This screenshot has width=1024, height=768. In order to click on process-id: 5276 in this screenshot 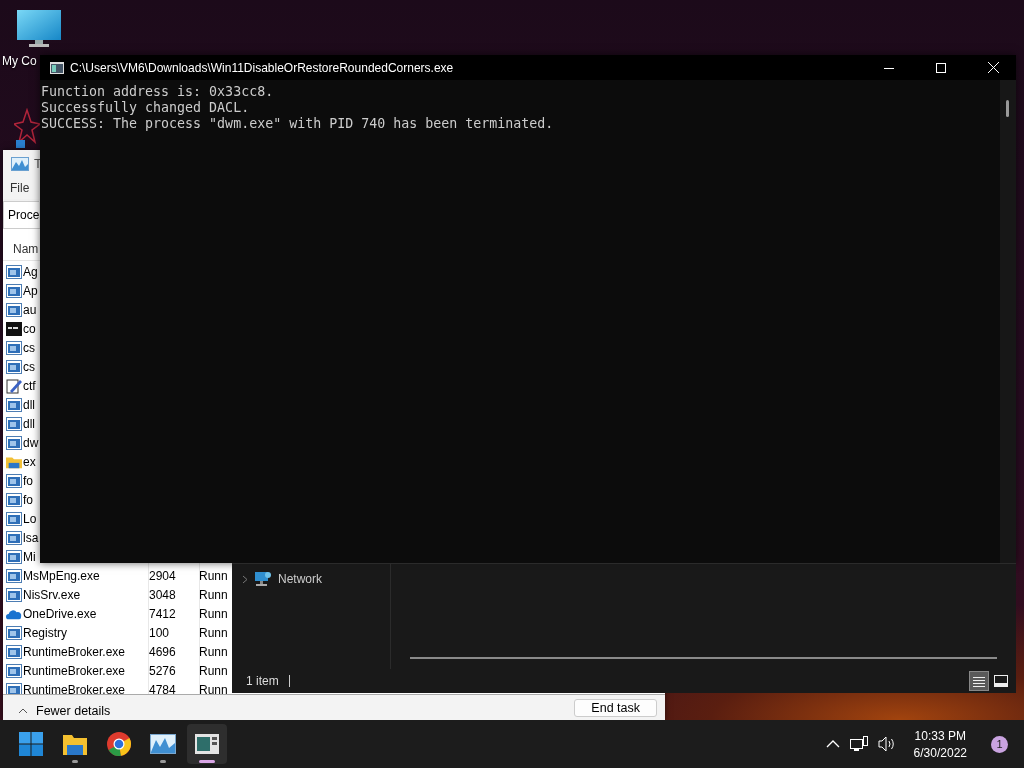, I will do `click(162, 670)`.